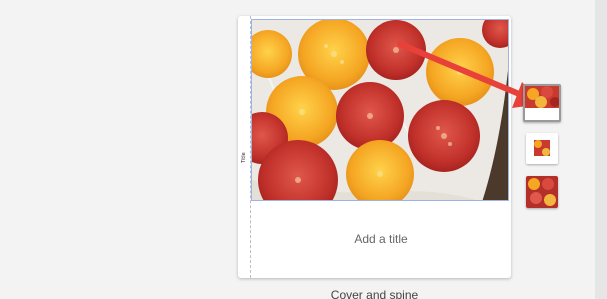 This screenshot has height=299, width=607. I want to click on layout-full-photo-icon, so click(542, 192).